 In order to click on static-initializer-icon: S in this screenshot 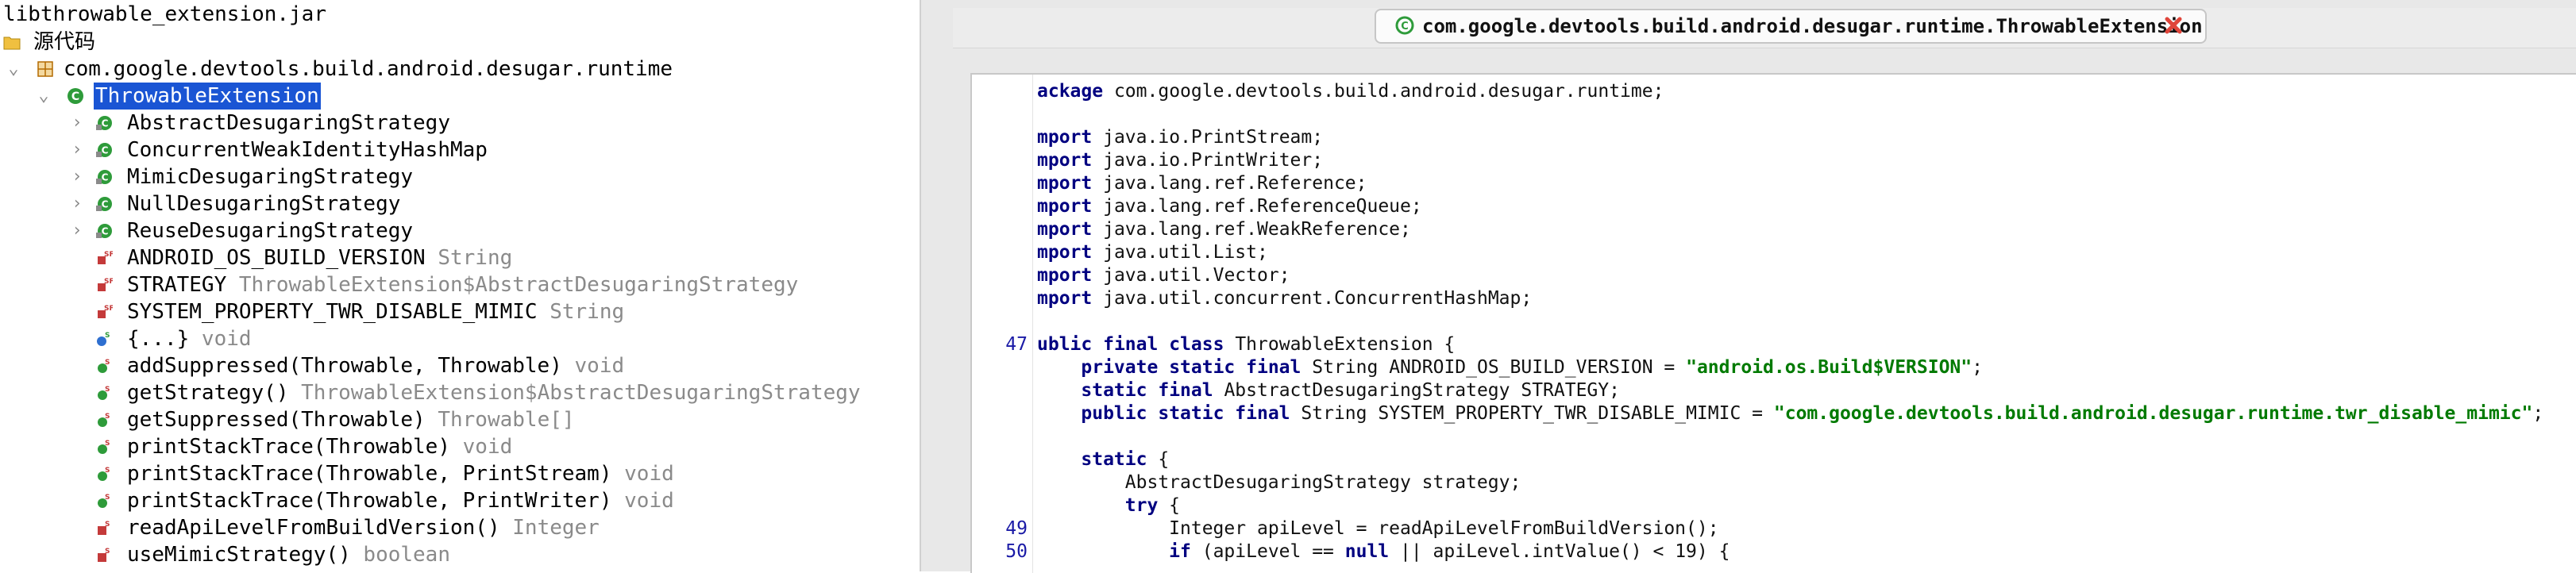, I will do `click(103, 339)`.